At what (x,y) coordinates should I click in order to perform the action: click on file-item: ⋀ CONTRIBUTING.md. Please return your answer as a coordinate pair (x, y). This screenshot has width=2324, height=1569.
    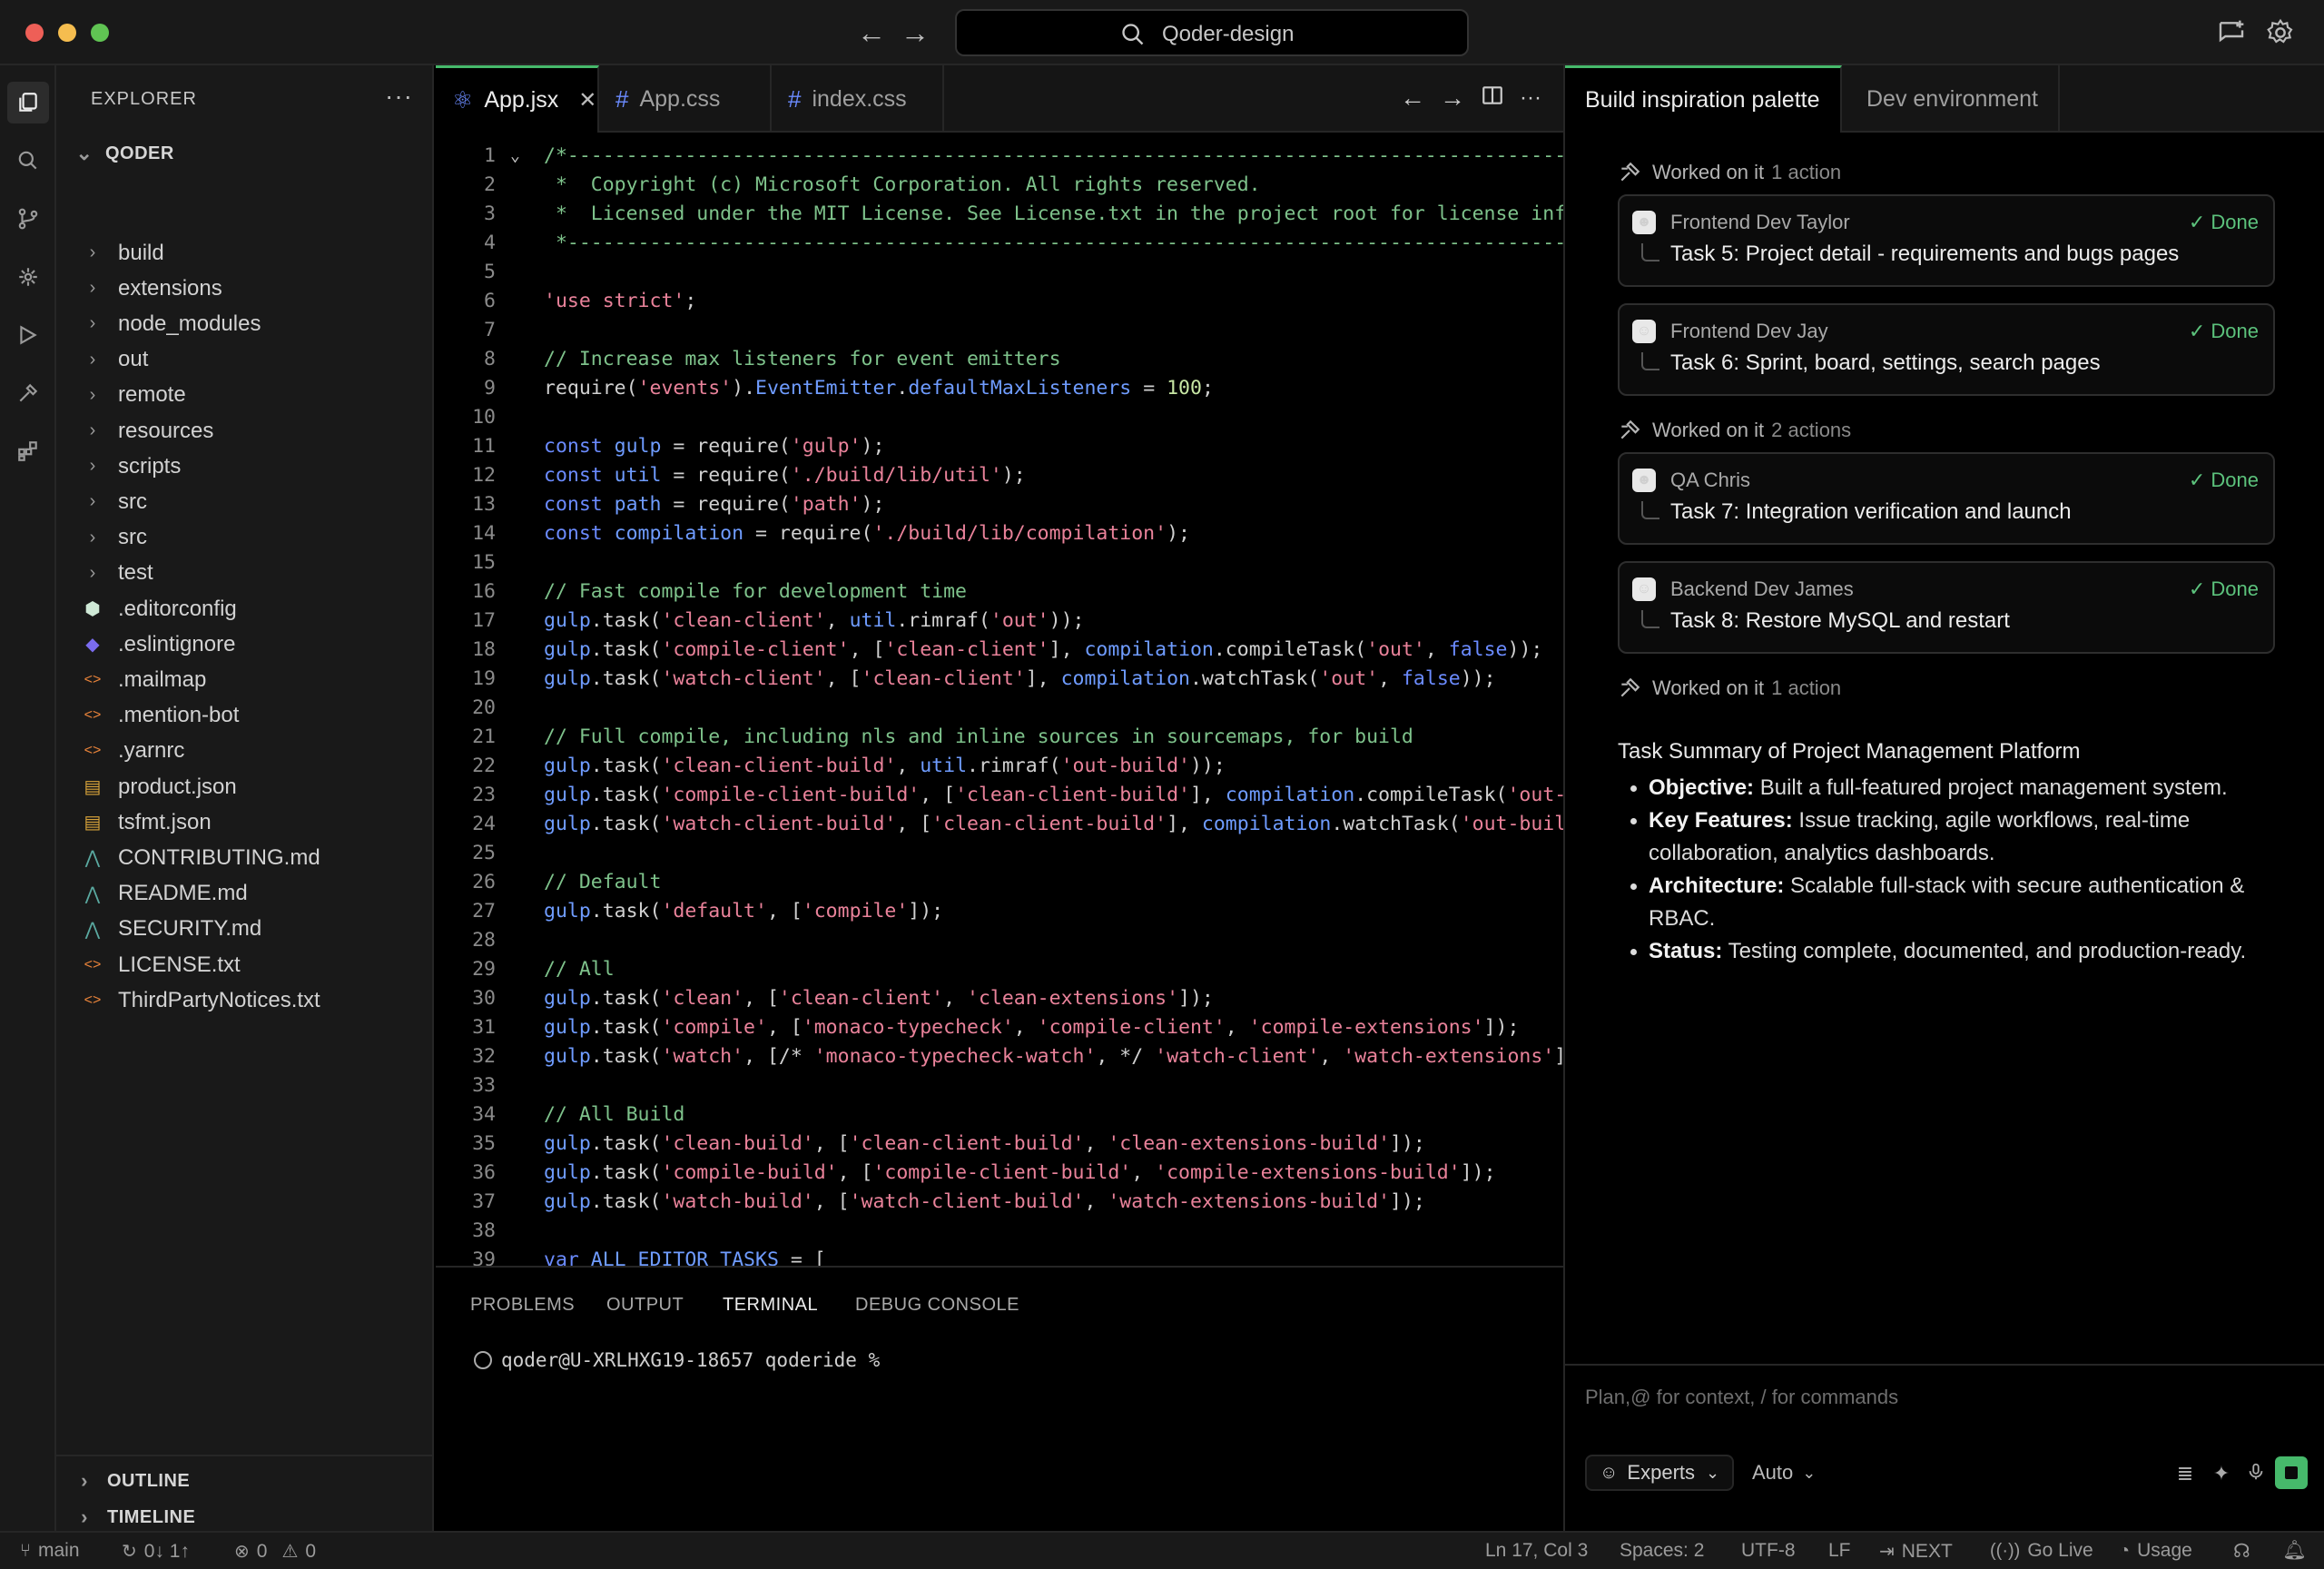
    Looking at the image, I should click on (244, 857).